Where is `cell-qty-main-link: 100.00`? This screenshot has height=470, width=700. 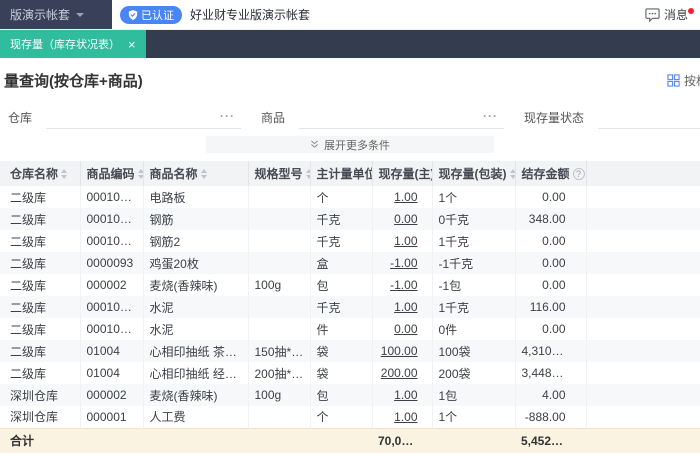
cell-qty-main-link: 100.00 is located at coordinates (402, 351).